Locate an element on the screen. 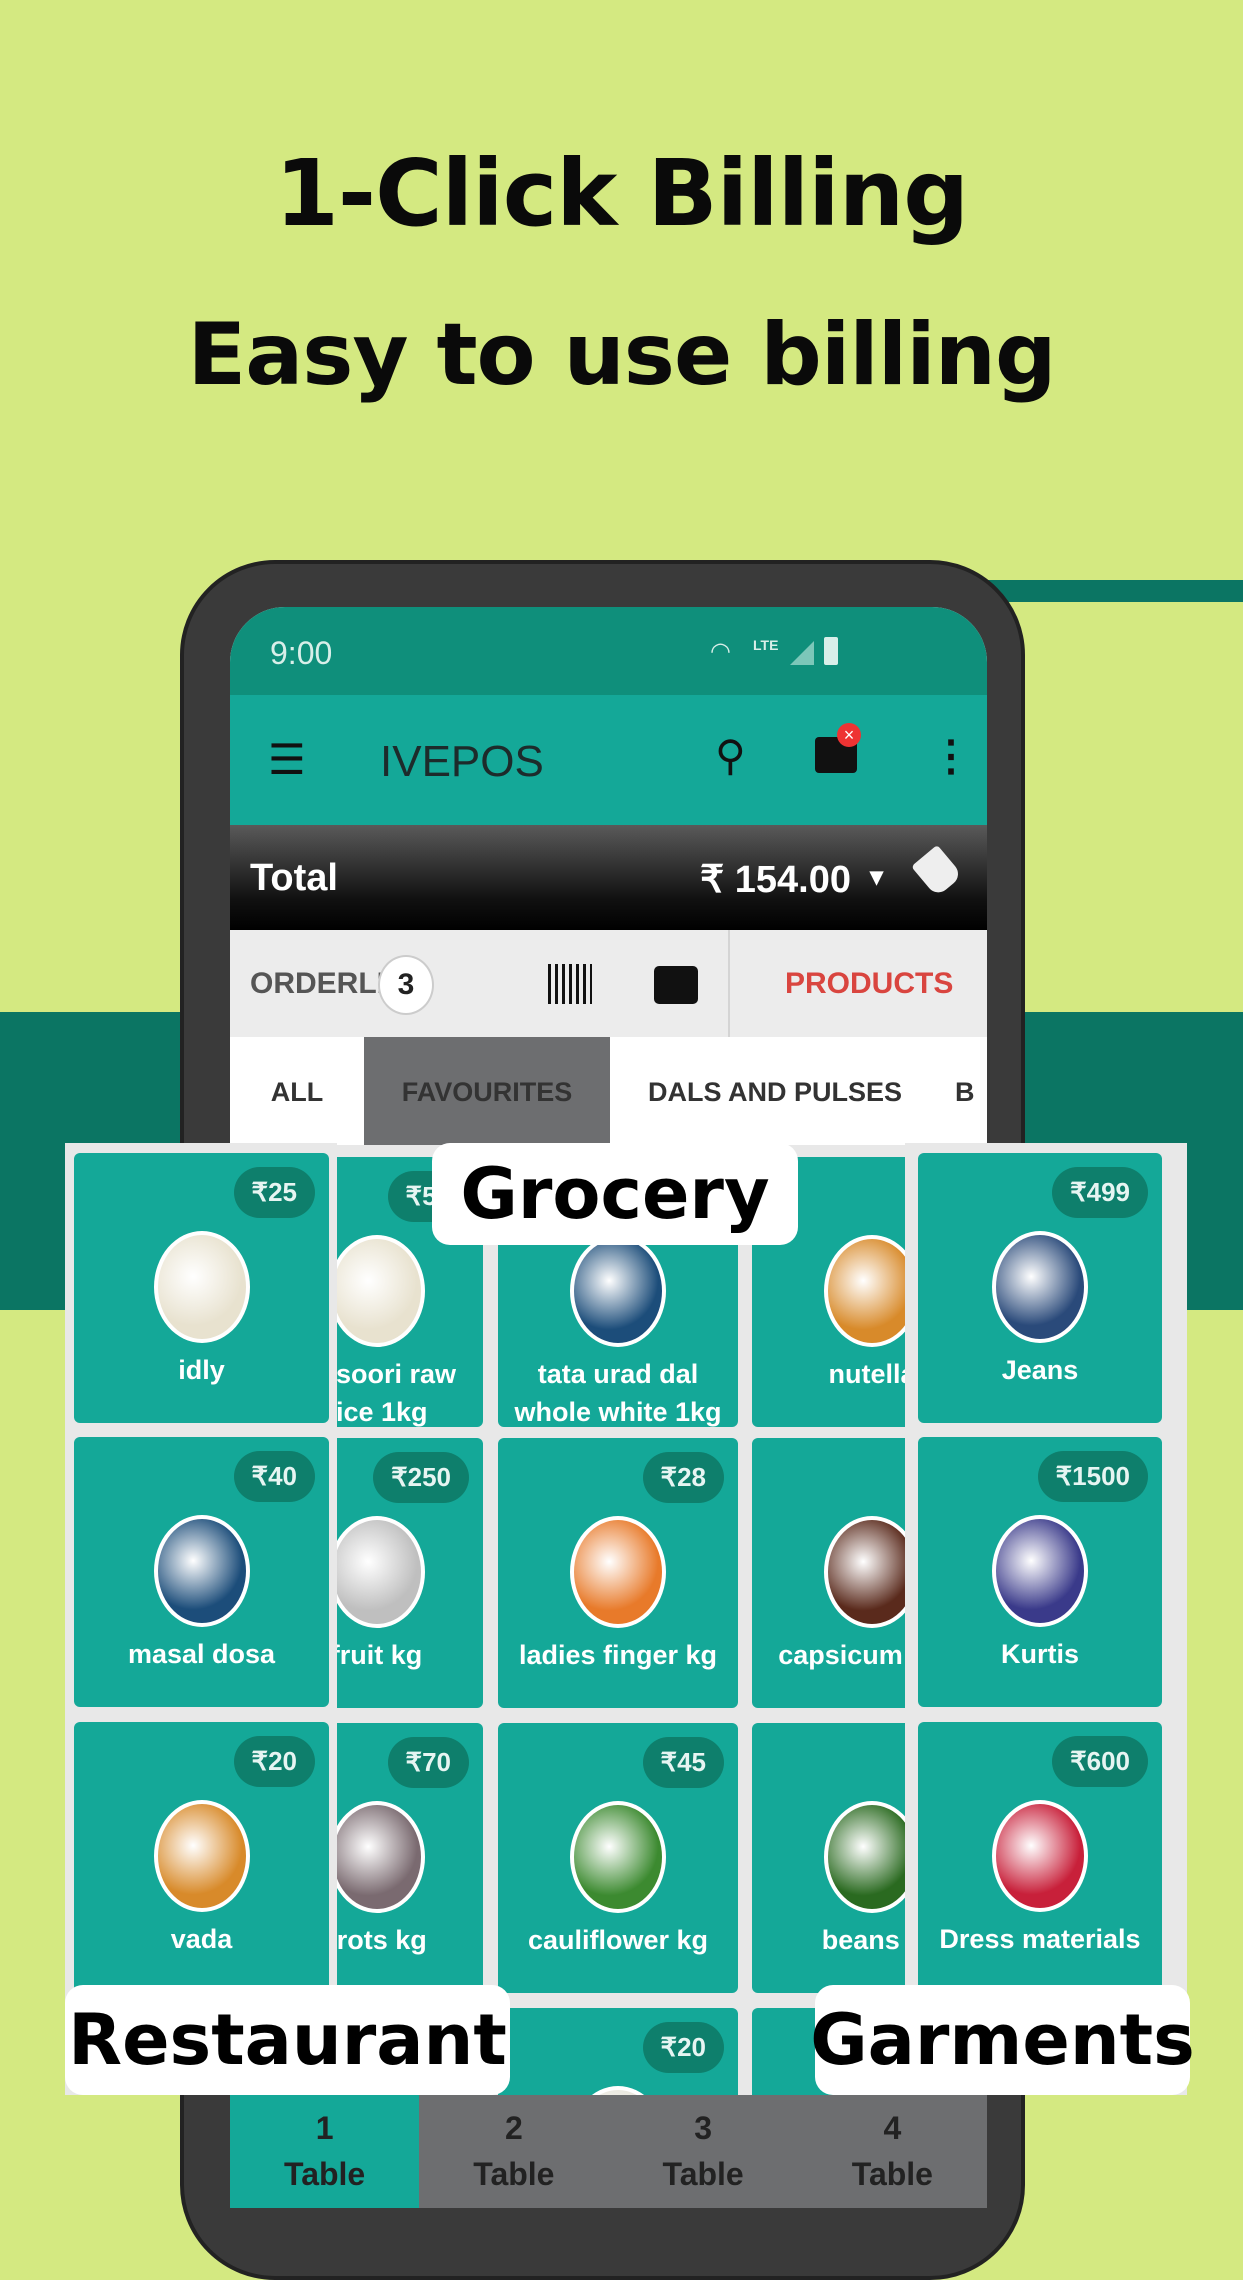  price-badge: ₹250 is located at coordinates (421, 1477).